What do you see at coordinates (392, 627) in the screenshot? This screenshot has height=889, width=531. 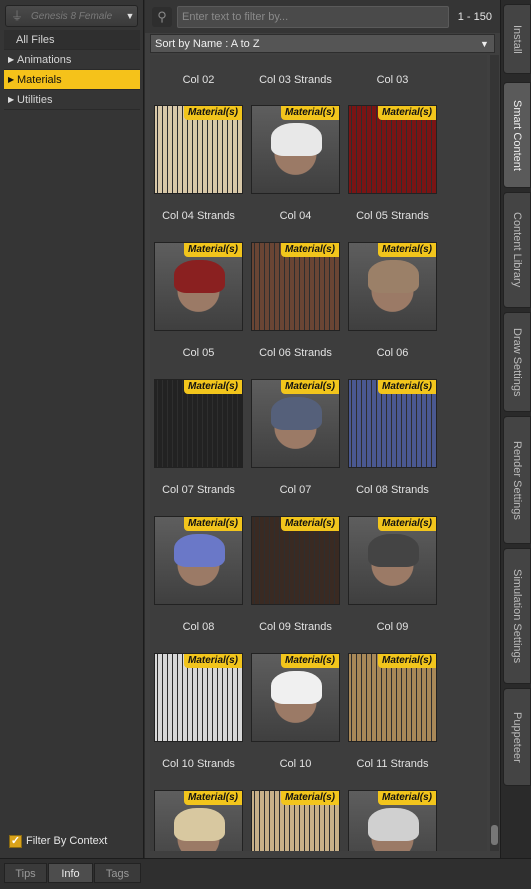 I see `asset-label: Col 09` at bounding box center [392, 627].